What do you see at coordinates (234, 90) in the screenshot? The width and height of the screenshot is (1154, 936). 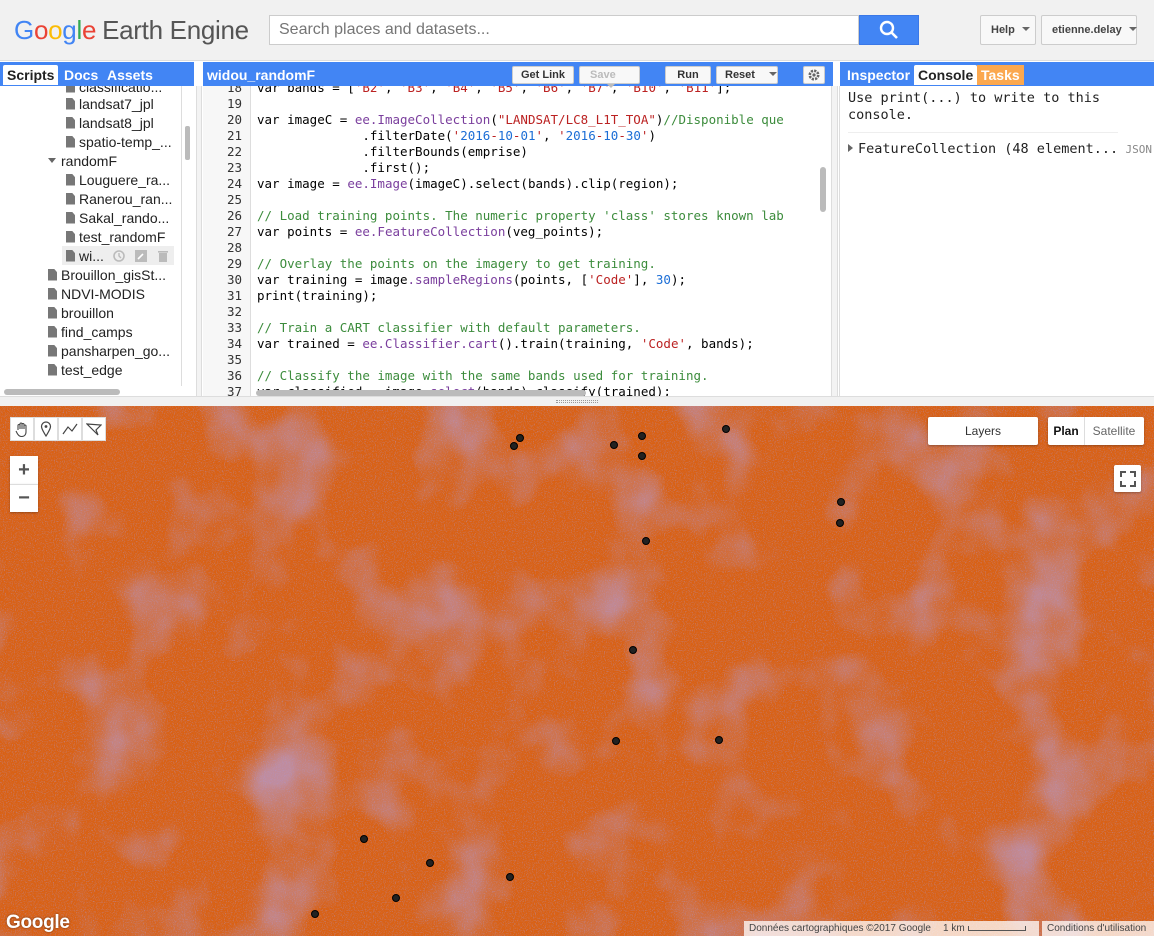 I see `line-number: 18` at bounding box center [234, 90].